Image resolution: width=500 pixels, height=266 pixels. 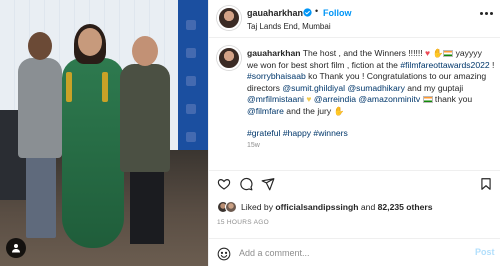 What do you see at coordinates (434, 87) in the screenshot?
I see `caption-text: and my guptaji` at bounding box center [434, 87].